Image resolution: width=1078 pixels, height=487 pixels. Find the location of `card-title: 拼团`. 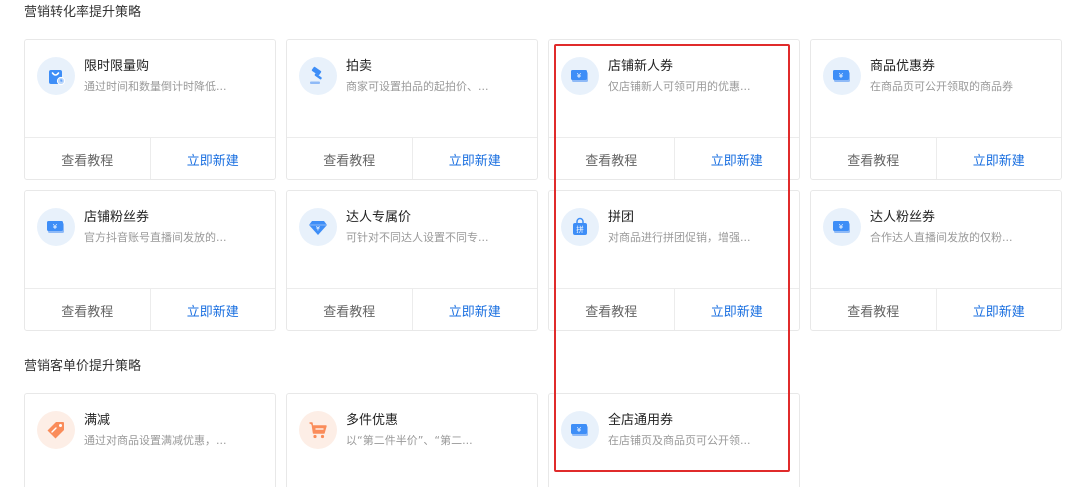

card-title: 拼团 is located at coordinates (621, 217).